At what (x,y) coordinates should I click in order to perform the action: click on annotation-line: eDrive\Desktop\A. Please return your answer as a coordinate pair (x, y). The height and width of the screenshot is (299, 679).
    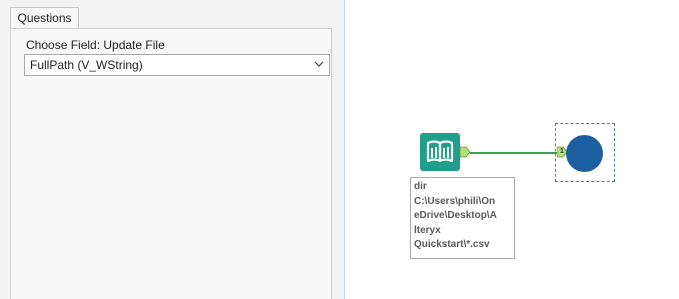
    Looking at the image, I should click on (455, 215).